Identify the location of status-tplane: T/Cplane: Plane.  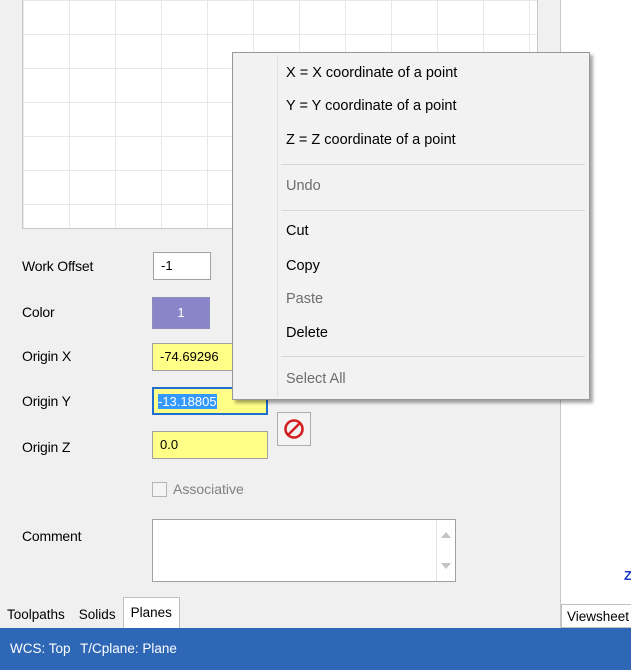
(128, 648).